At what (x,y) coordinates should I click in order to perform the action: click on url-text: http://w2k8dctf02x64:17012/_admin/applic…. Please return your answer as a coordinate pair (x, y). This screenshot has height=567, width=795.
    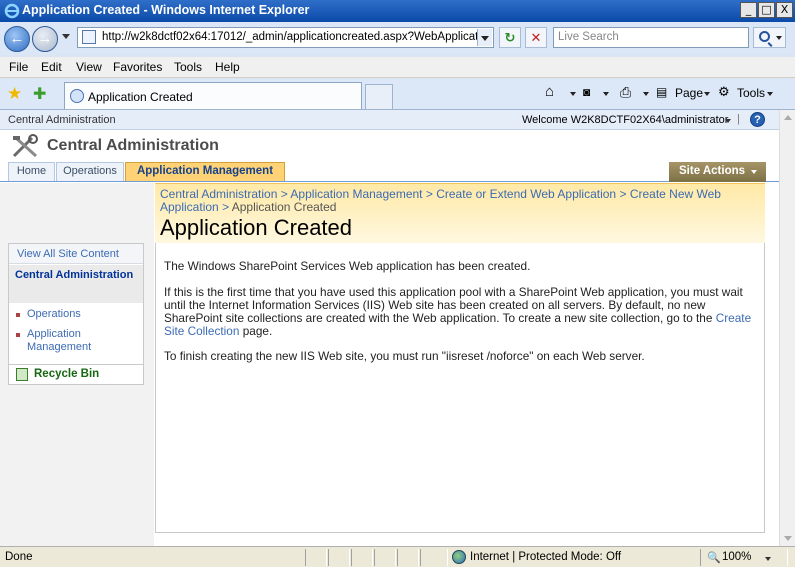
    Looking at the image, I should click on (290, 37).